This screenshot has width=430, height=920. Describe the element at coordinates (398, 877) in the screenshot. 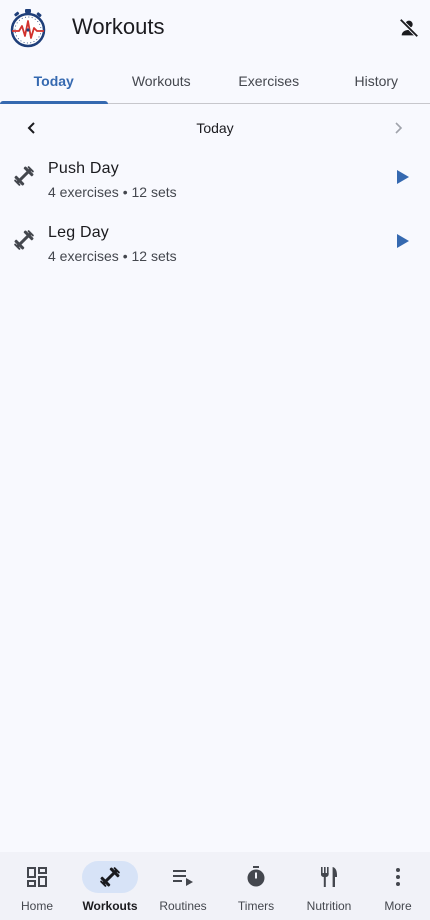

I see `more-vertical-icon` at that location.